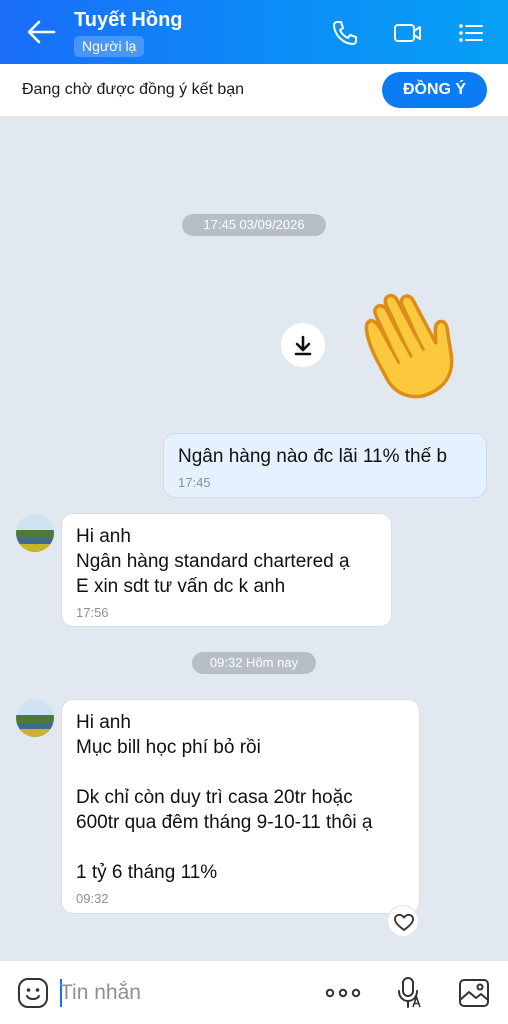 The height and width of the screenshot is (1024, 508). Describe the element at coordinates (409, 993) in the screenshot. I see `voice-input-icon` at that location.